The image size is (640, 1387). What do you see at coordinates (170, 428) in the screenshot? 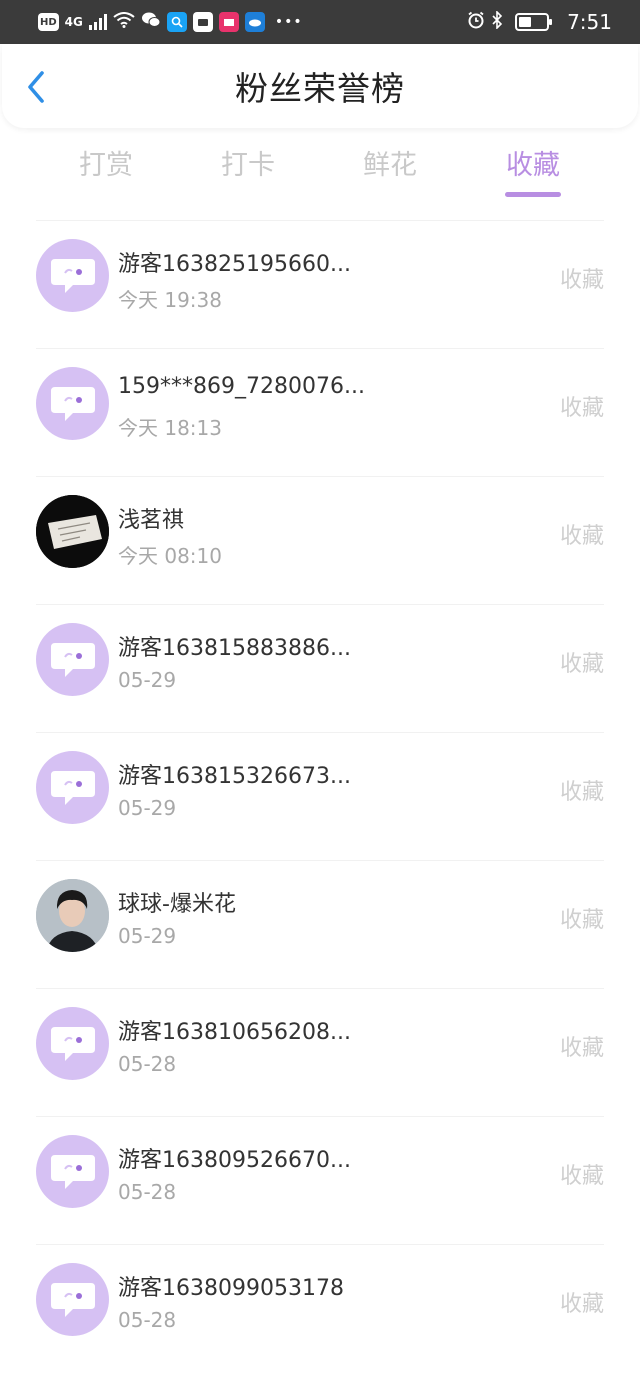
I see `fan-time: 今天 18:13` at bounding box center [170, 428].